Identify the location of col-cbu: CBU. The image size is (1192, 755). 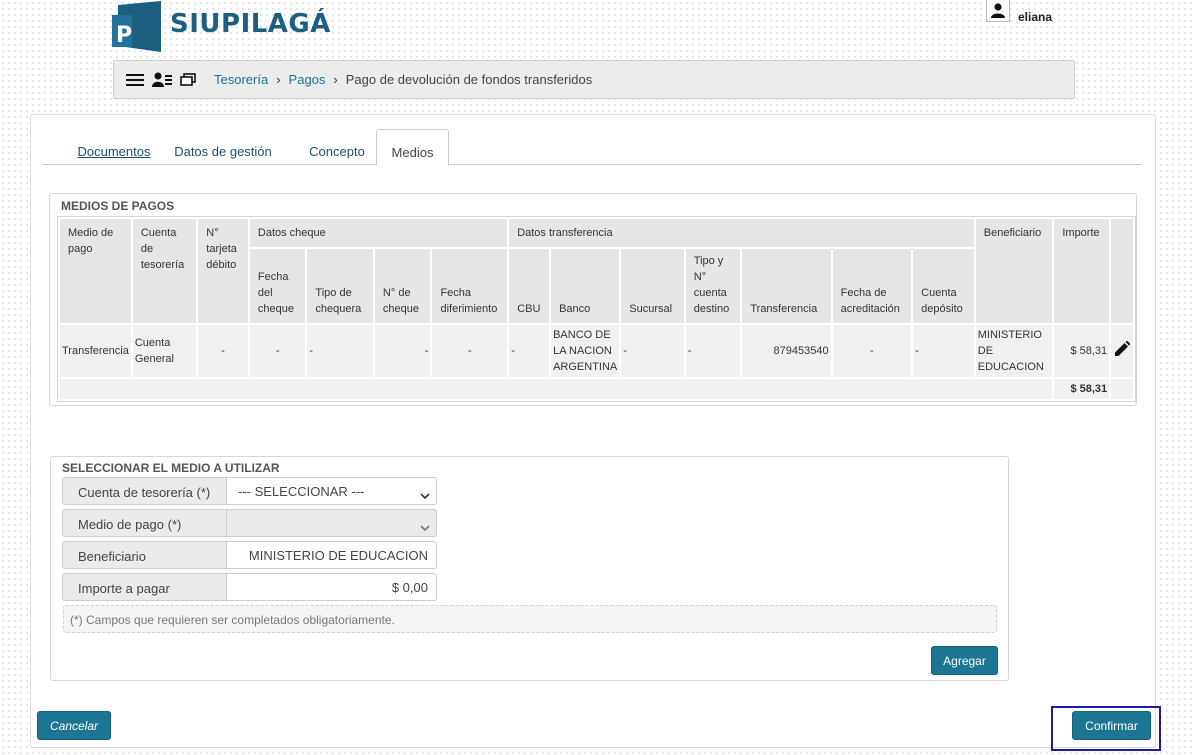
(529, 286).